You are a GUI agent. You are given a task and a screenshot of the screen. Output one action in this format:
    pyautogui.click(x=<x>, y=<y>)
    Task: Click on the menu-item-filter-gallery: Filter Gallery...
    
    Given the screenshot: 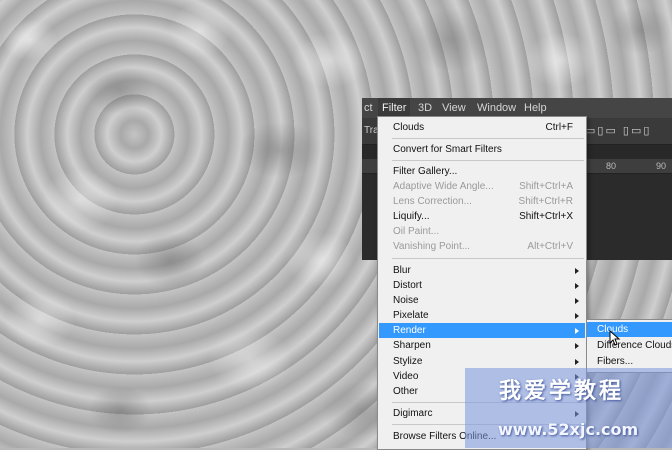 What is the action you would take?
    pyautogui.click(x=482, y=171)
    